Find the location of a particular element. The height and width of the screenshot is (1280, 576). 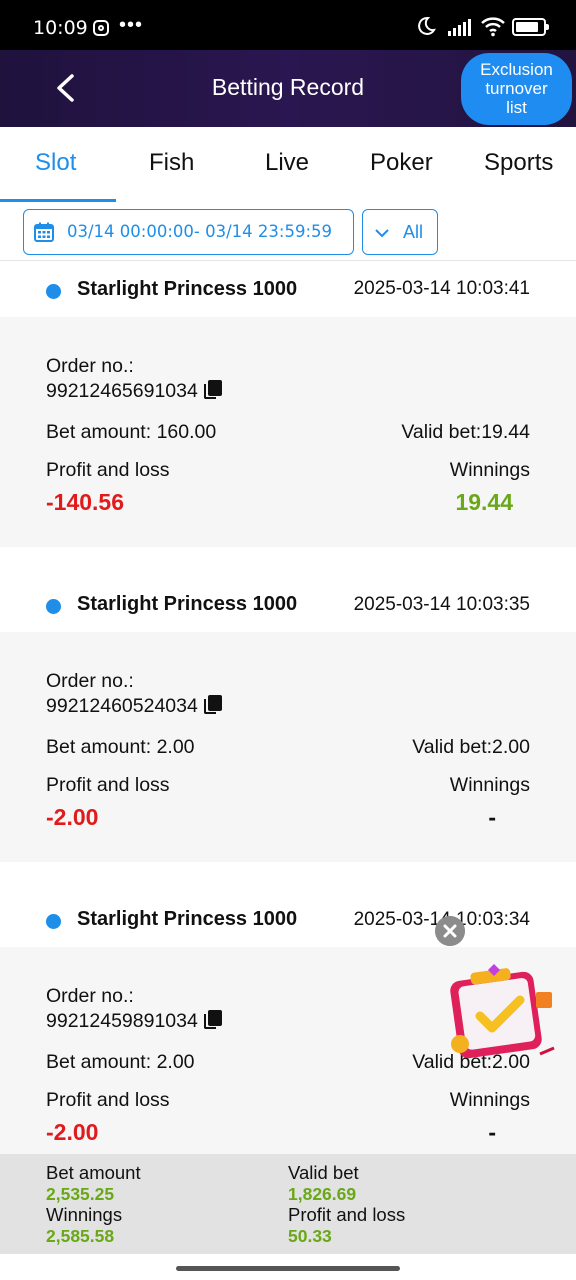

order-number: 99212459891034 is located at coordinates (122, 1021).